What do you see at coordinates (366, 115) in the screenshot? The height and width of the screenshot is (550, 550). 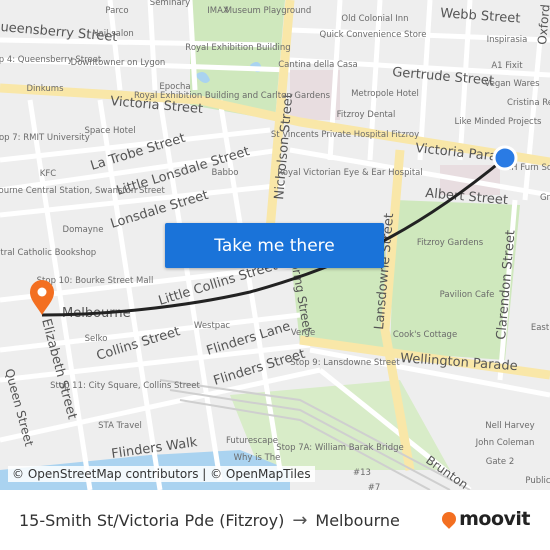 I see `poi-label: Fitzroy Dental` at bounding box center [366, 115].